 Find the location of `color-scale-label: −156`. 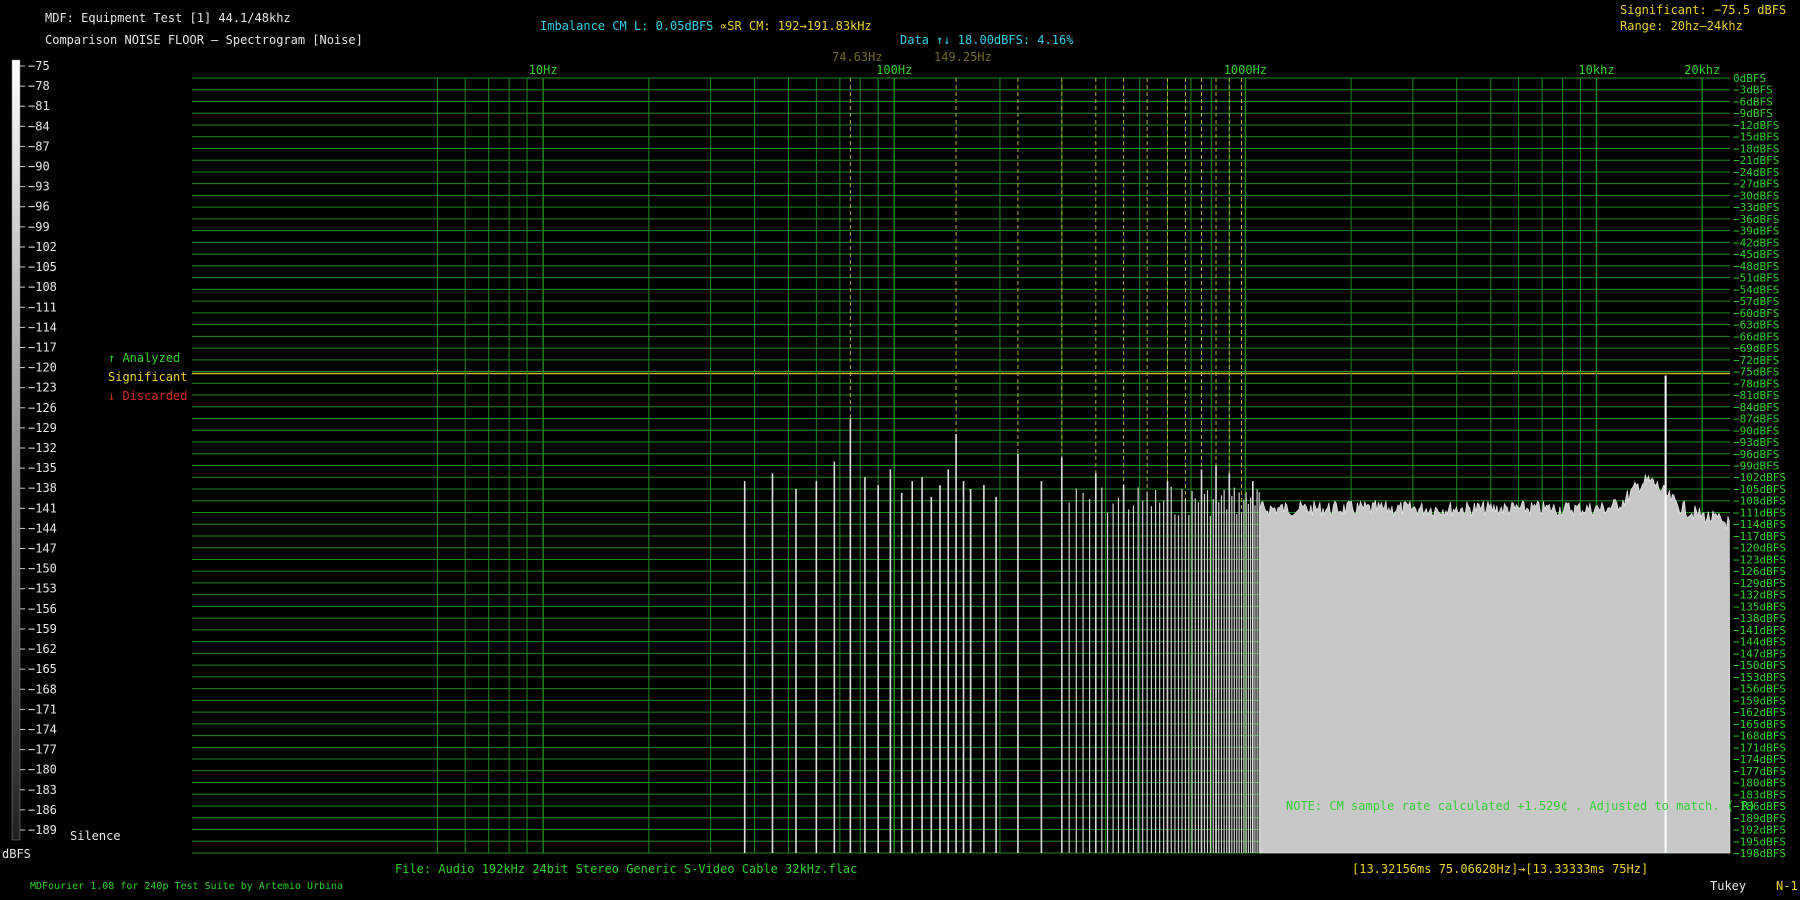

color-scale-label: −156 is located at coordinates (42, 609).